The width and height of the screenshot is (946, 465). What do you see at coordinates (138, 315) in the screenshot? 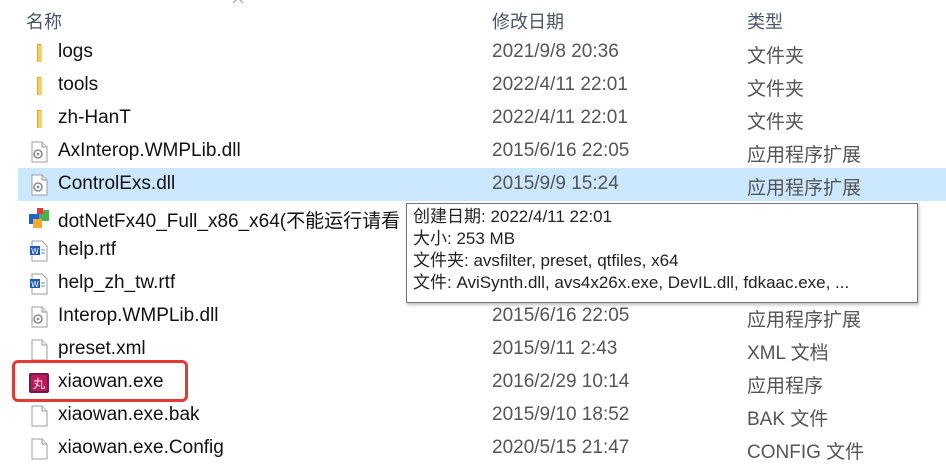
I see `file-name: Interop.WMPLib.dll` at bounding box center [138, 315].